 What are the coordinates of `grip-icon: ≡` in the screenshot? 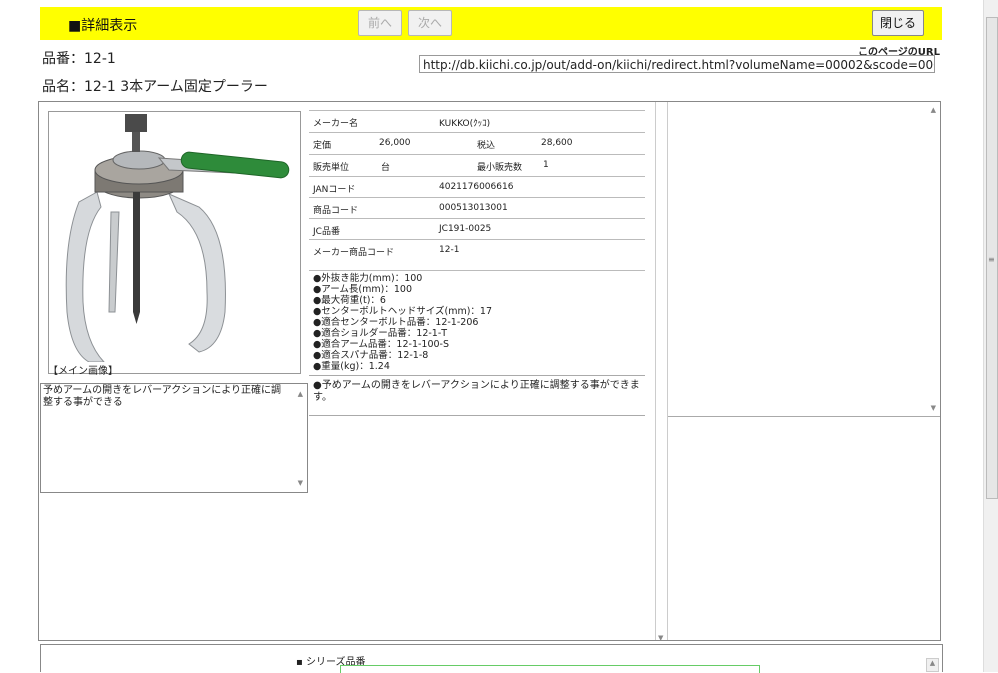 It's located at (991, 259).